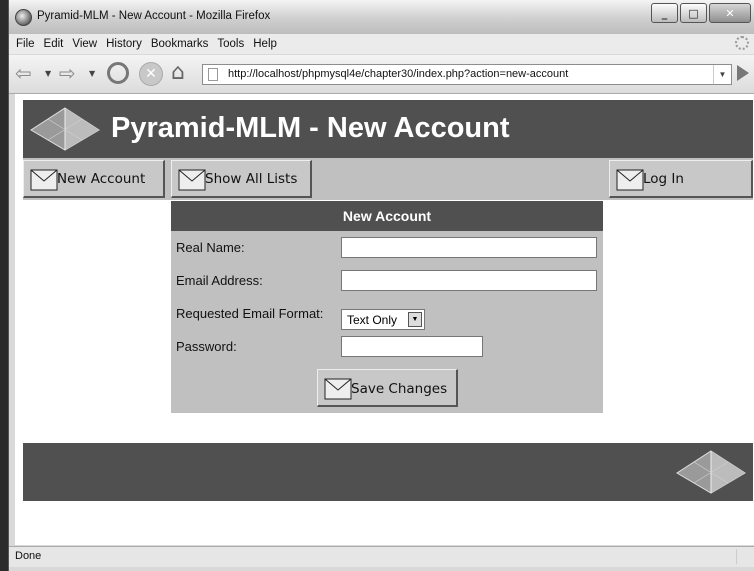 Image resolution: width=754 pixels, height=571 pixels. I want to click on new-account-label: New Account, so click(101, 179).